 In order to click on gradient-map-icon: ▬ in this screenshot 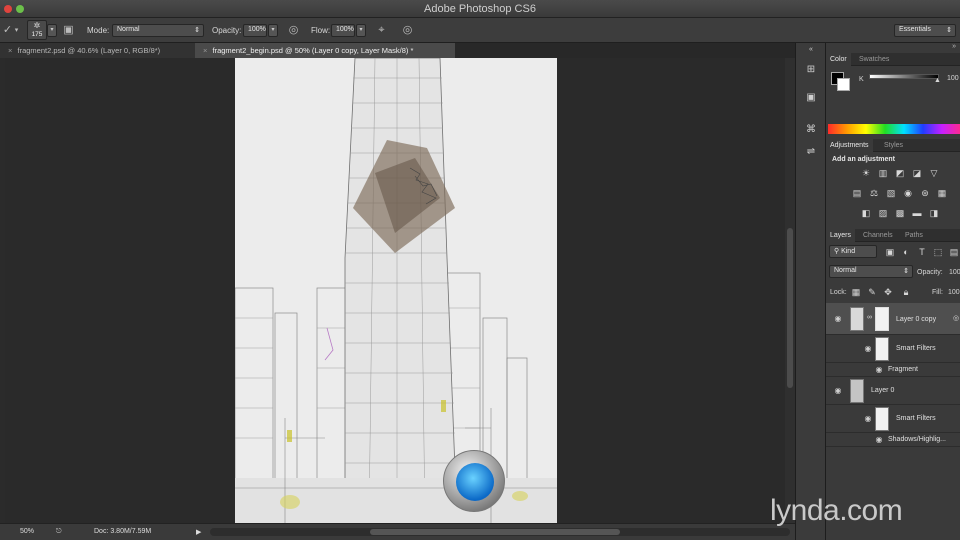, I will do `click(917, 213)`.